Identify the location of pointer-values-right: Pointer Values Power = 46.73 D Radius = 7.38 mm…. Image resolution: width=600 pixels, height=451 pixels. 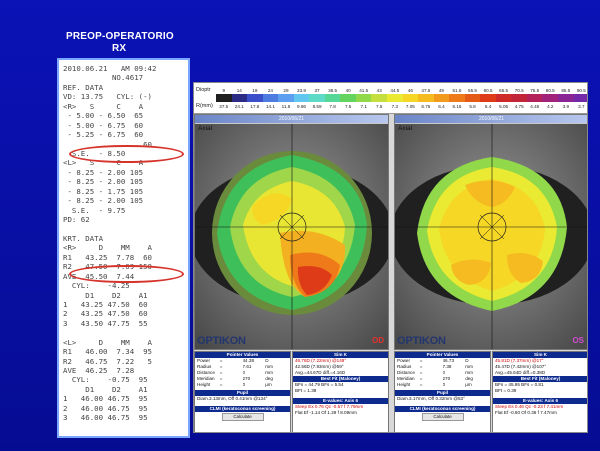
(442, 391).